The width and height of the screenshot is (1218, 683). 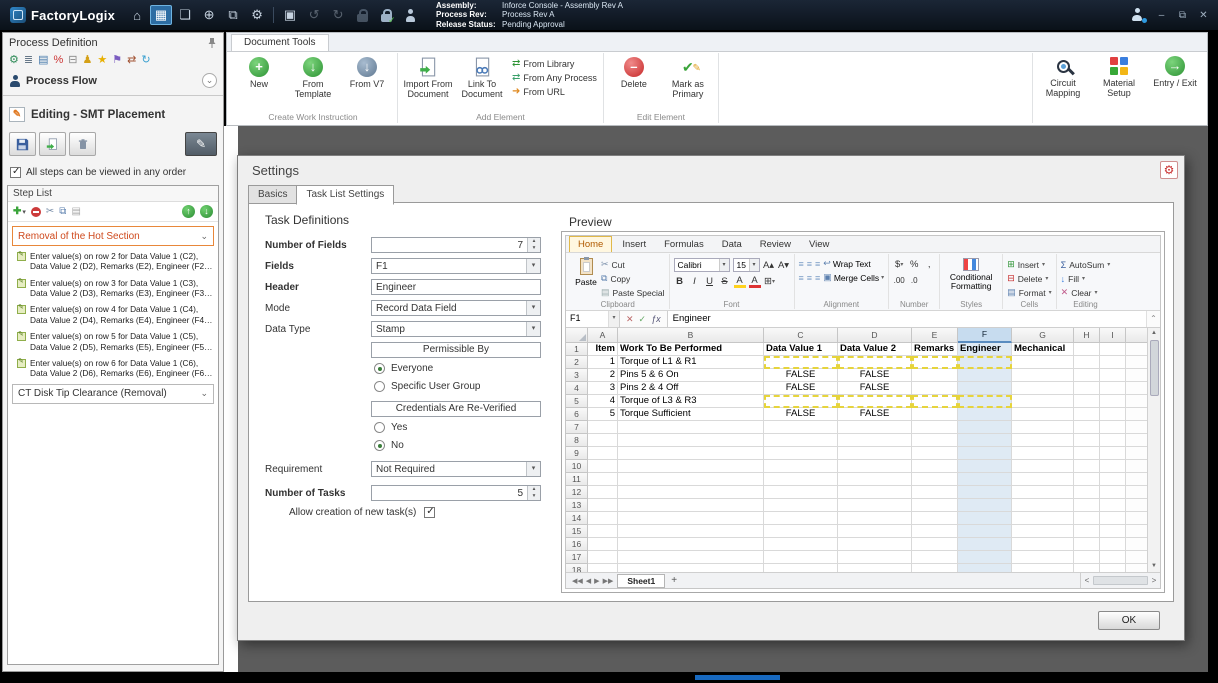 What do you see at coordinates (209, 80) in the screenshot?
I see `collapse-panel-icon: ⌄` at bounding box center [209, 80].